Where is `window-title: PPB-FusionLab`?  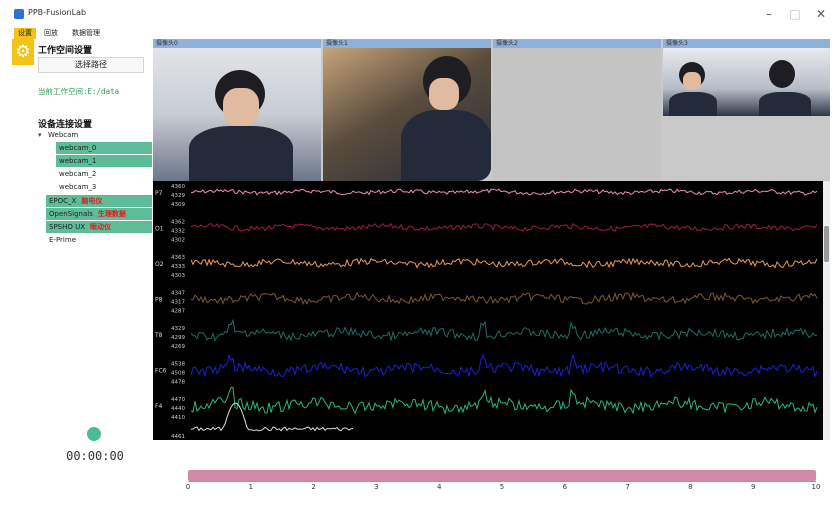 window-title: PPB-FusionLab is located at coordinates (57, 12).